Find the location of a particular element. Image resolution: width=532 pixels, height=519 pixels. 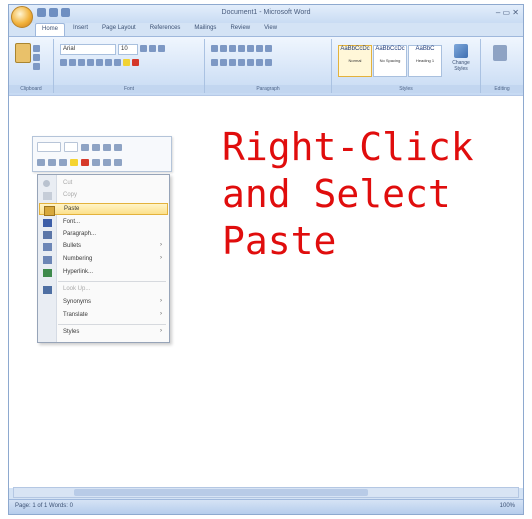

annotation-line-1: Right-Click is located at coordinates (348, 147).